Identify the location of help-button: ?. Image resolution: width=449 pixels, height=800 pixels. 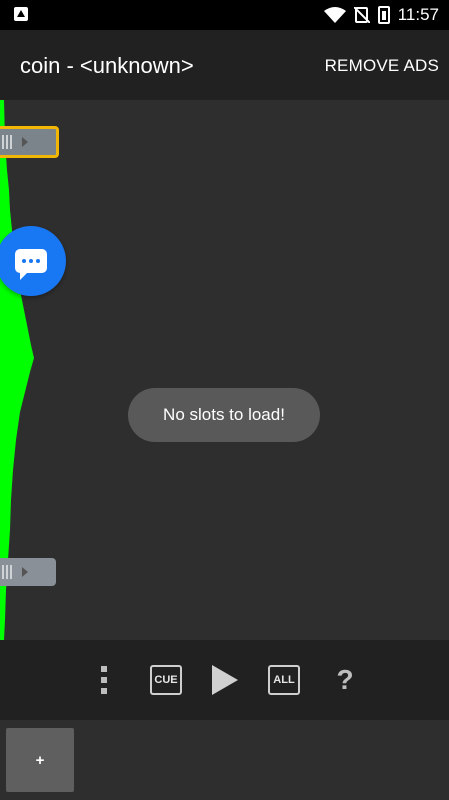
(345, 680).